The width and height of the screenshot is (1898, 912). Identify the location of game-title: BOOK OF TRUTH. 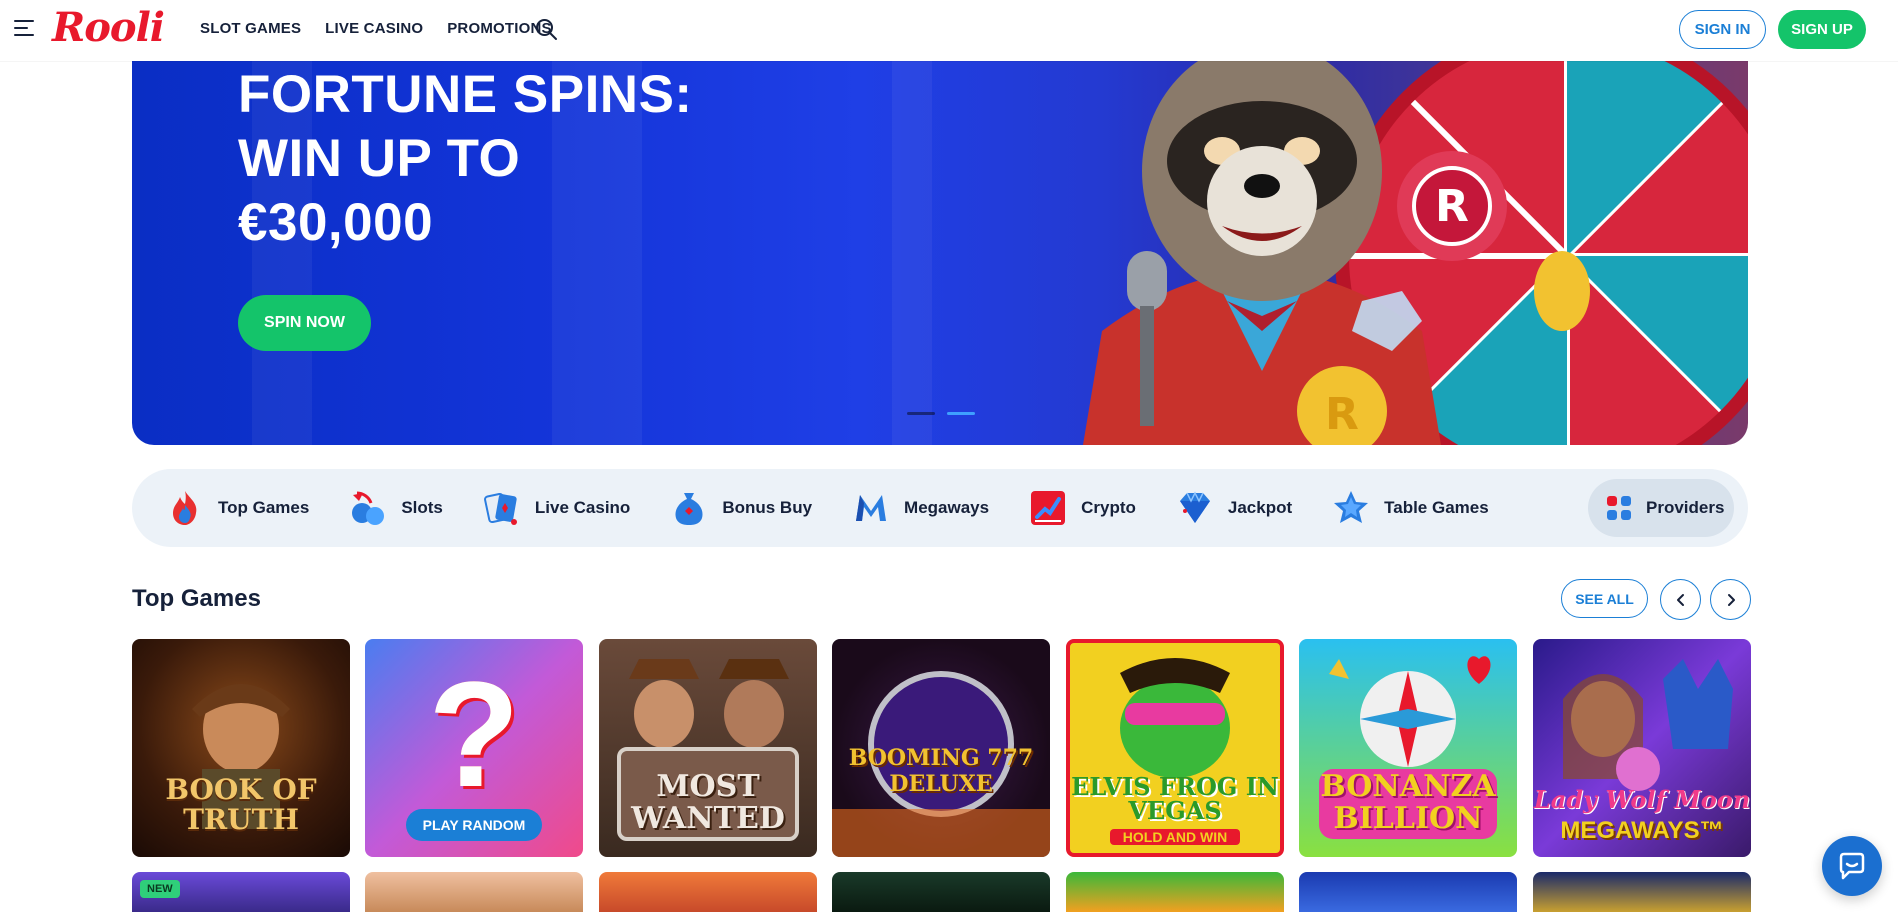
(241, 804).